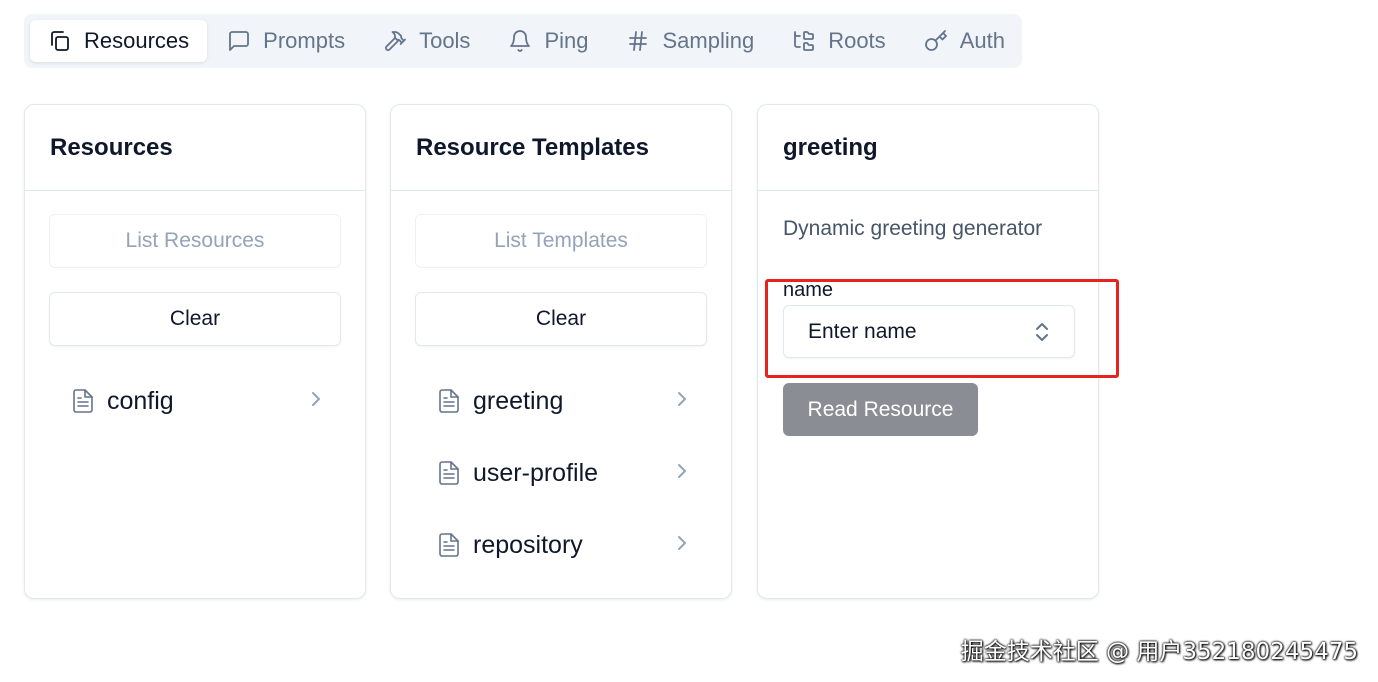  Describe the element at coordinates (140, 400) in the screenshot. I see `resource-item-label: config` at that location.